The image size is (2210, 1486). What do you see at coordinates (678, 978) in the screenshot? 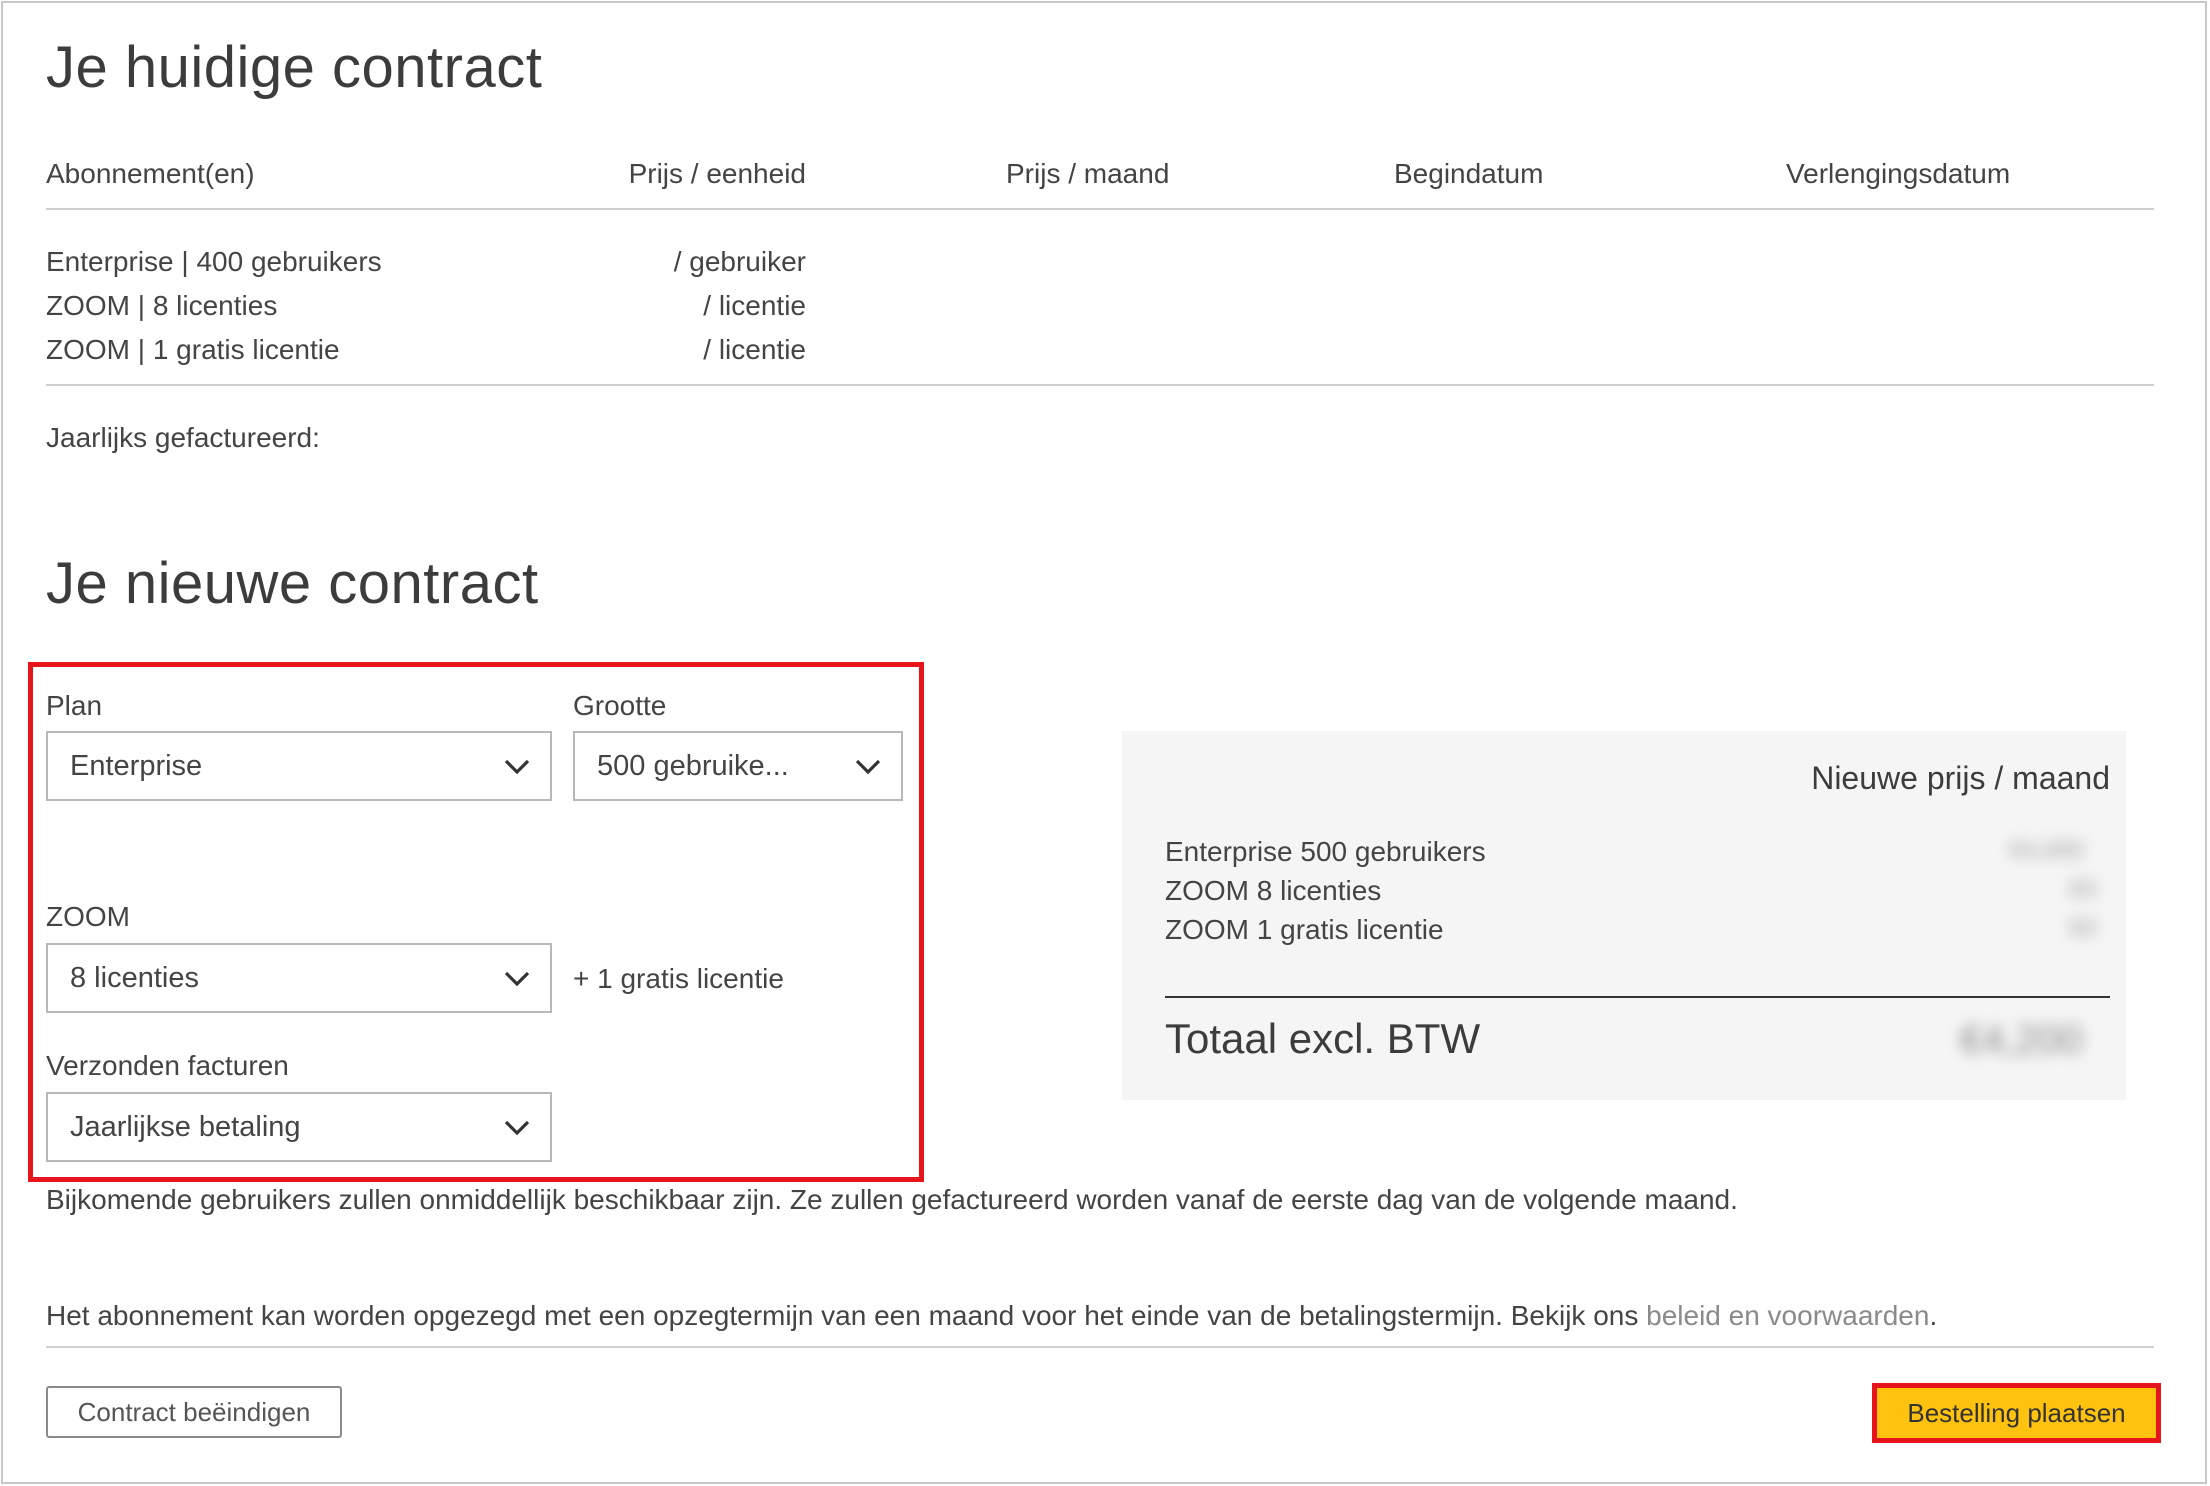
I see `free-license-note: + 1 gratis licentie` at bounding box center [678, 978].